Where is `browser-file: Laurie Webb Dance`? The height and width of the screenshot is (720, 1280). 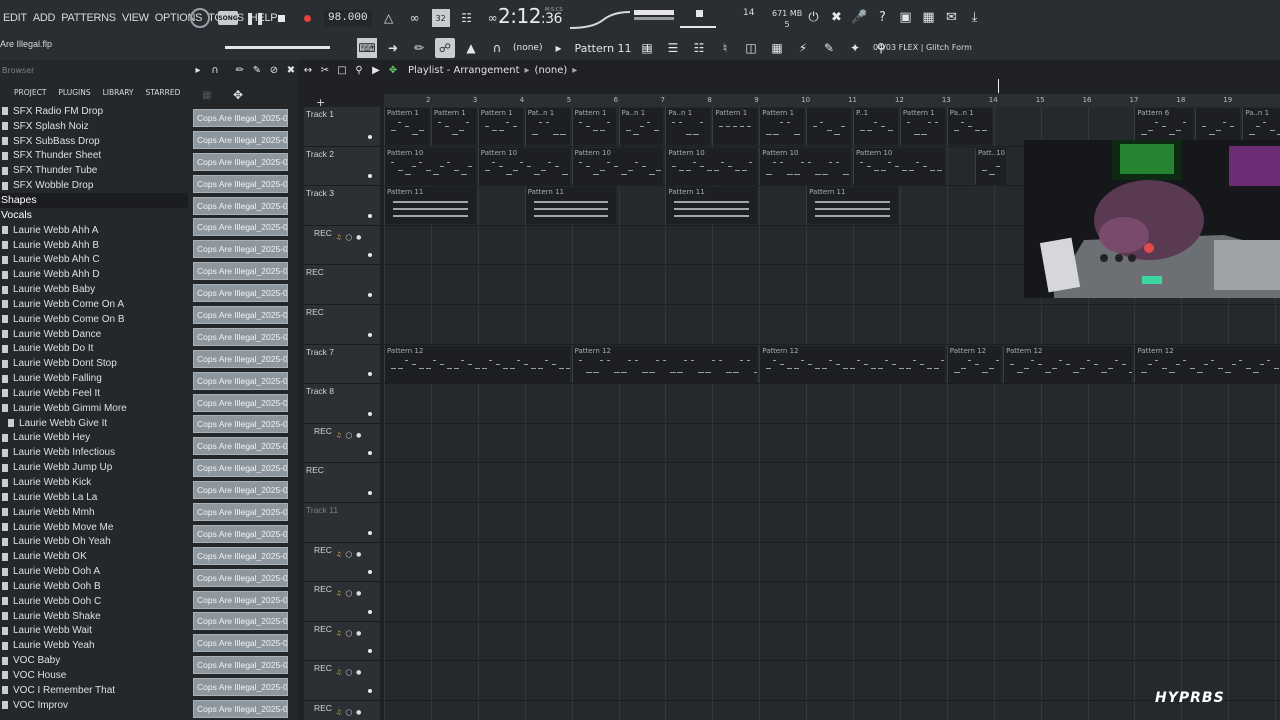
browser-file: Laurie Webb Dance is located at coordinates (94, 334).